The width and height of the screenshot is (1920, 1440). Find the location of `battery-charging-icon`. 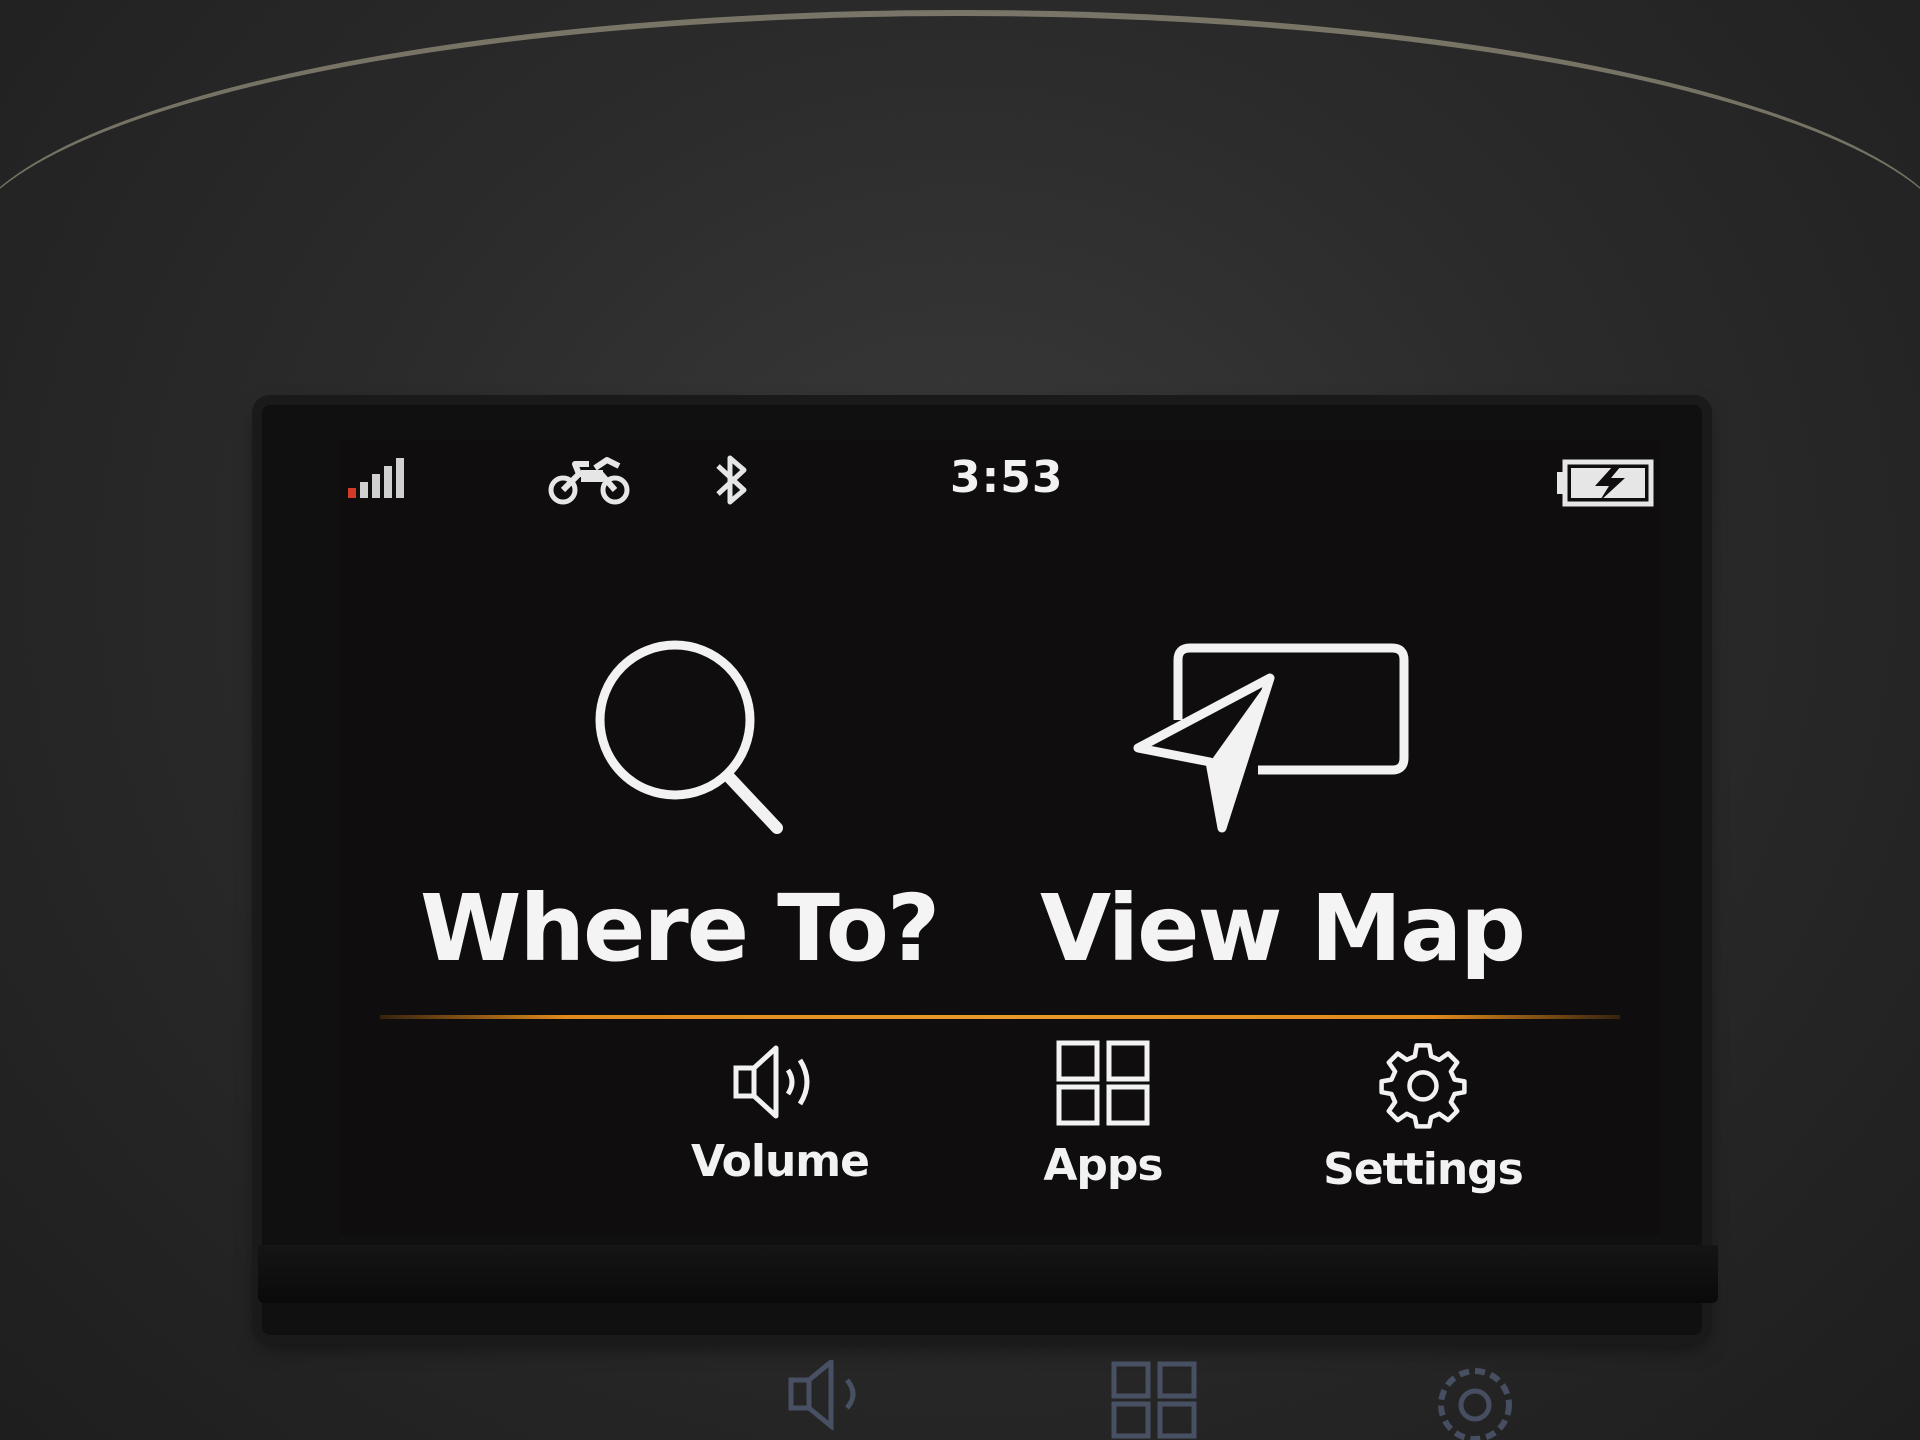

battery-charging-icon is located at coordinates (1605, 483).